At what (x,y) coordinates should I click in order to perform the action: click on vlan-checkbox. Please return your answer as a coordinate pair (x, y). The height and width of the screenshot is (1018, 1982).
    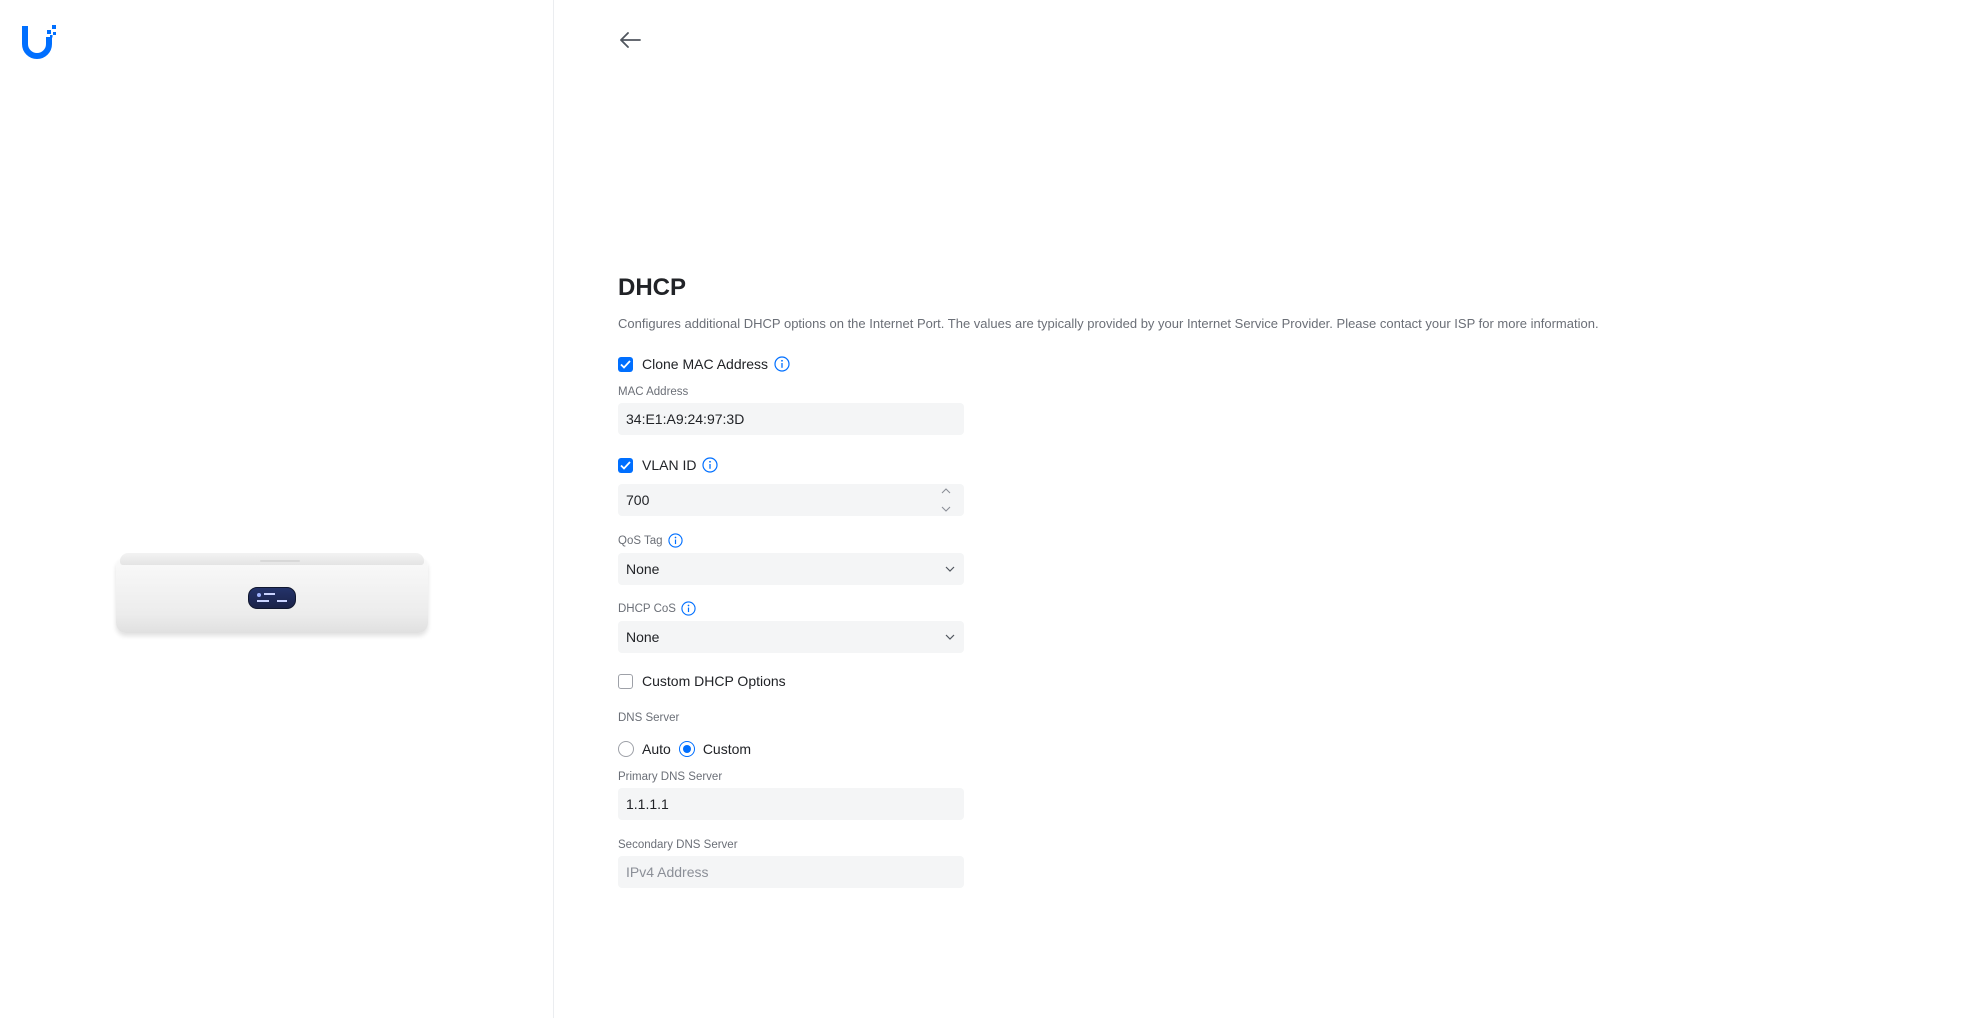
    Looking at the image, I should click on (625, 465).